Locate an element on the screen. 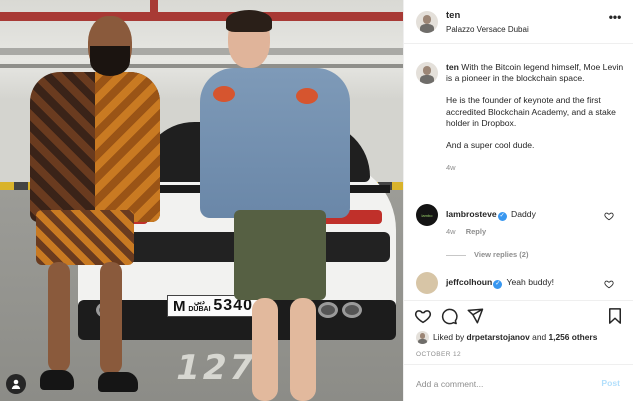 The image size is (633, 401). person-right-shorts is located at coordinates (280, 255).